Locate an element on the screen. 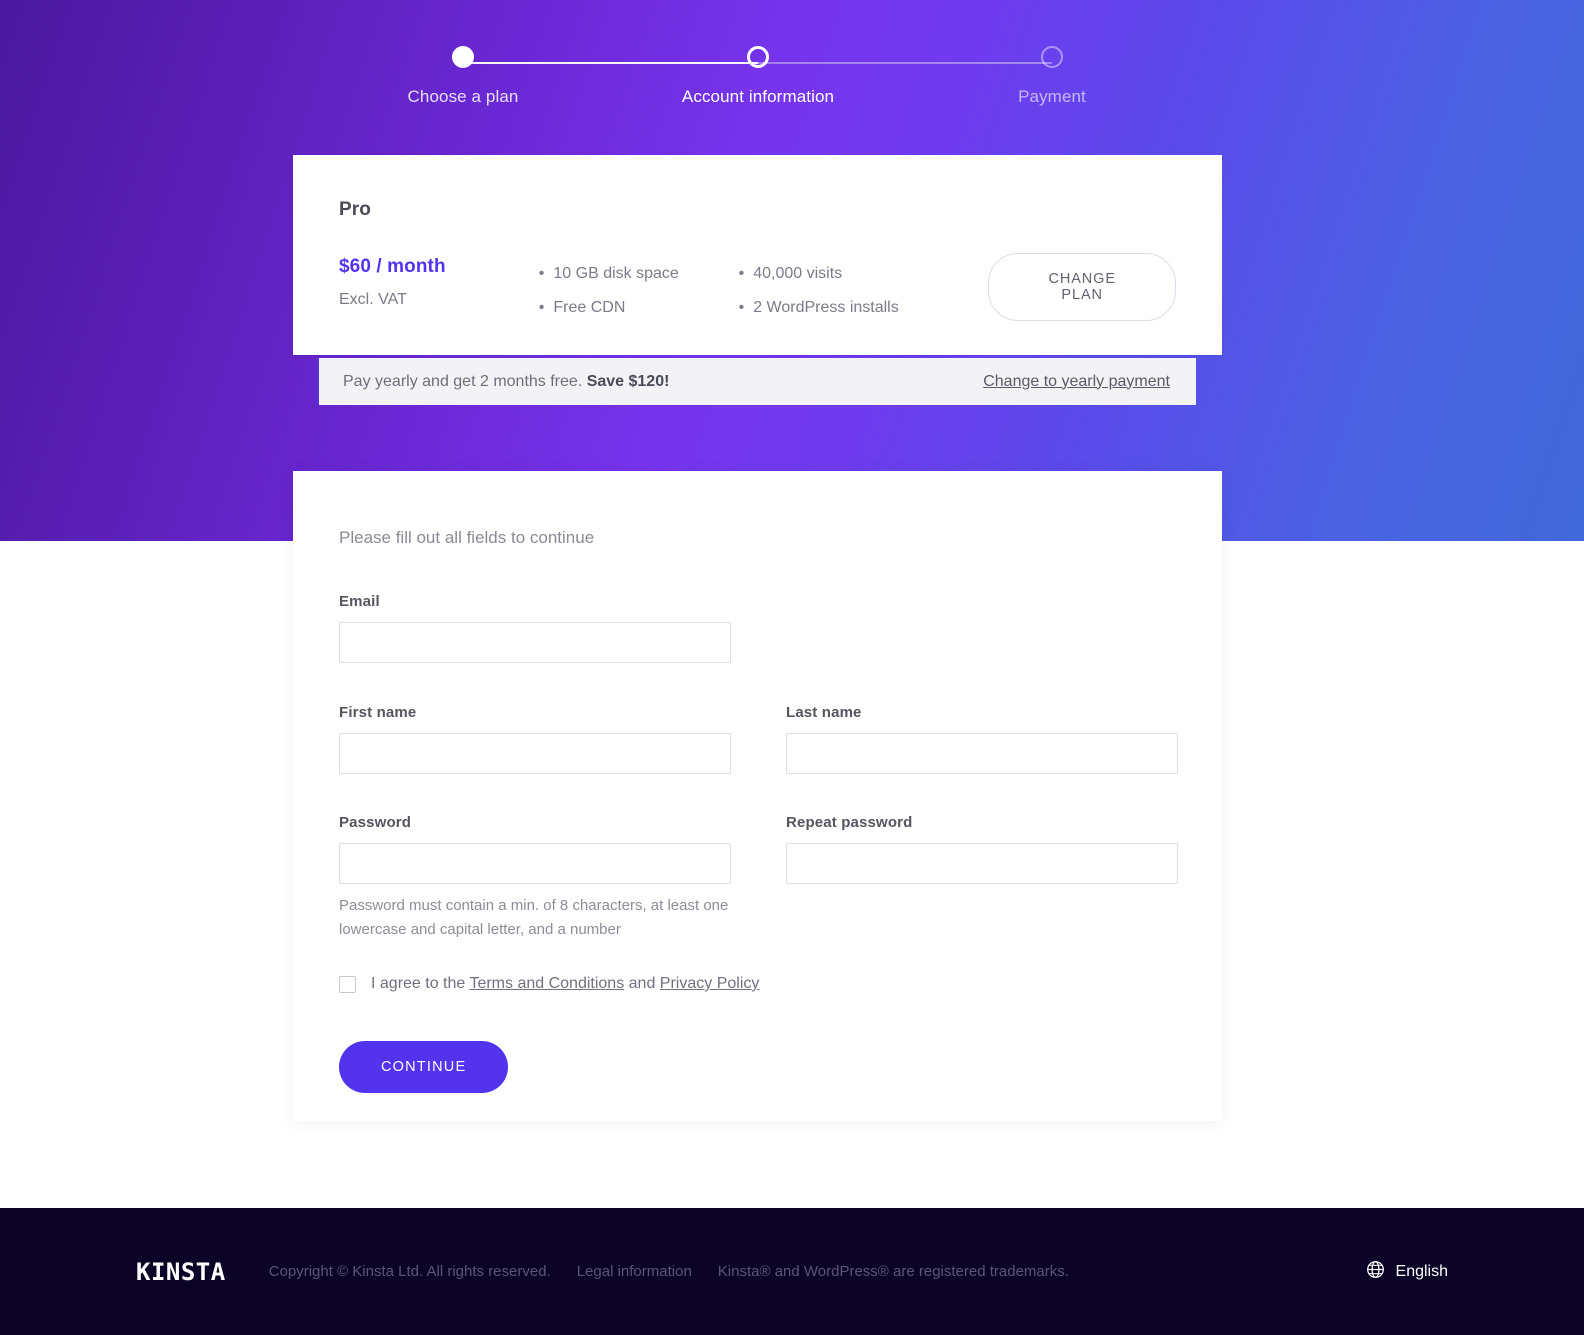 This screenshot has height=1335, width=1584. continue-button: CONTINUE is located at coordinates (424, 1067).